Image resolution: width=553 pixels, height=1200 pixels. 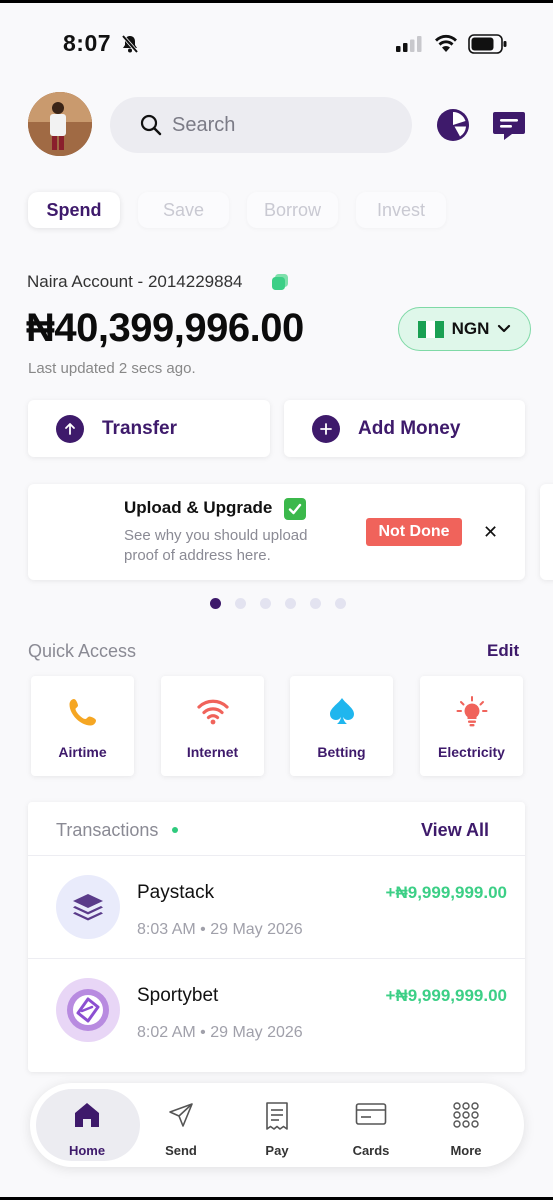 I want to click on home-icon, so click(x=87, y=1115).